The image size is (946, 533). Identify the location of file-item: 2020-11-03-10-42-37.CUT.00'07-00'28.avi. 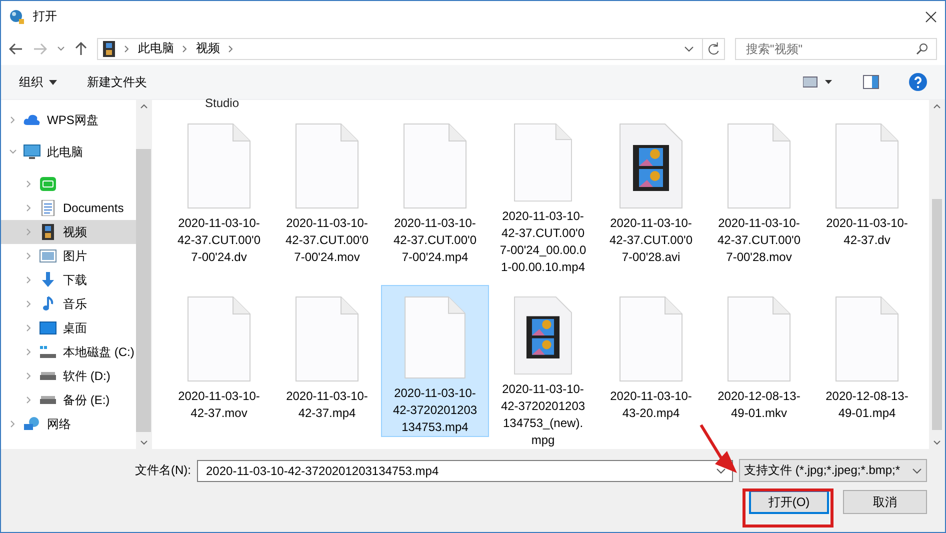
(651, 194).